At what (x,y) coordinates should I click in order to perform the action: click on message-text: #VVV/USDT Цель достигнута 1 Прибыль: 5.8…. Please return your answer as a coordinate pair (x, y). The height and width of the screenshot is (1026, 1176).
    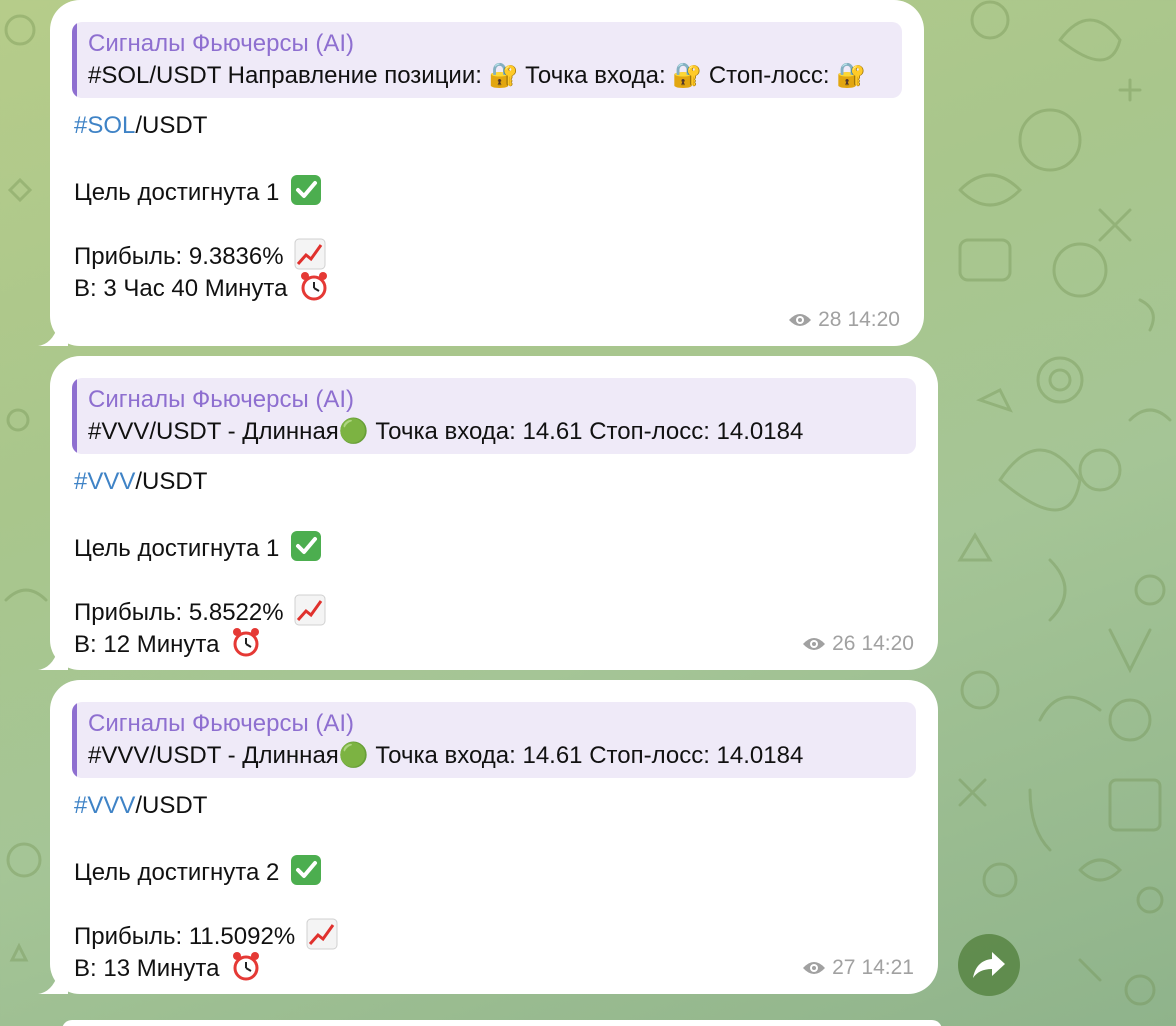
    Looking at the image, I should click on (494, 562).